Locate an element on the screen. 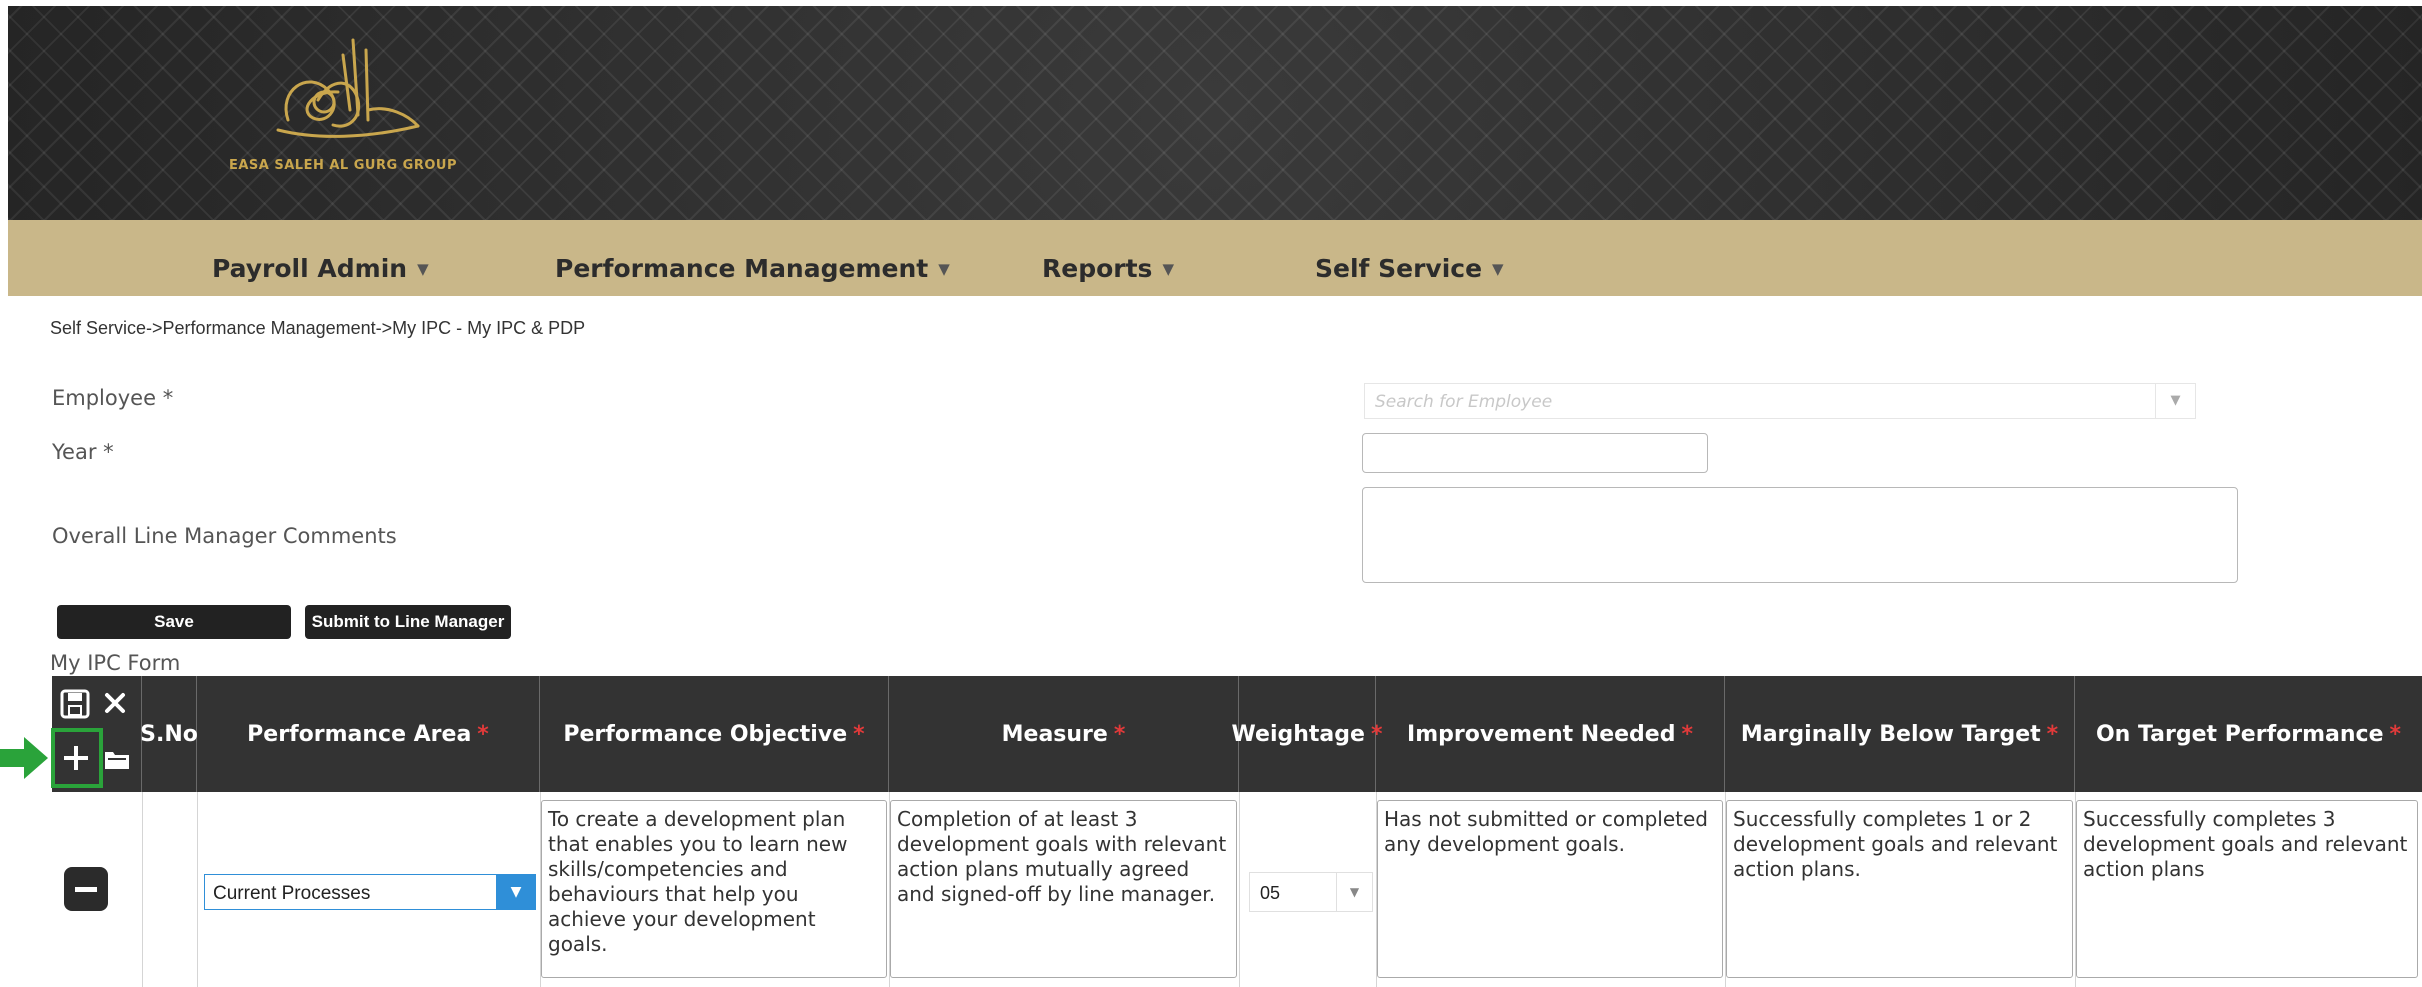  nav-label: Self Service is located at coordinates (1399, 268).